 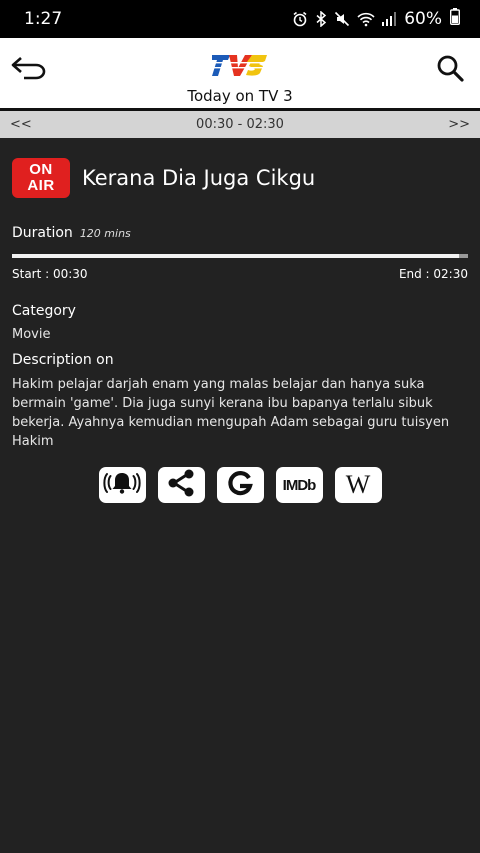 What do you see at coordinates (321, 19) in the screenshot?
I see `bluetooth-icon` at bounding box center [321, 19].